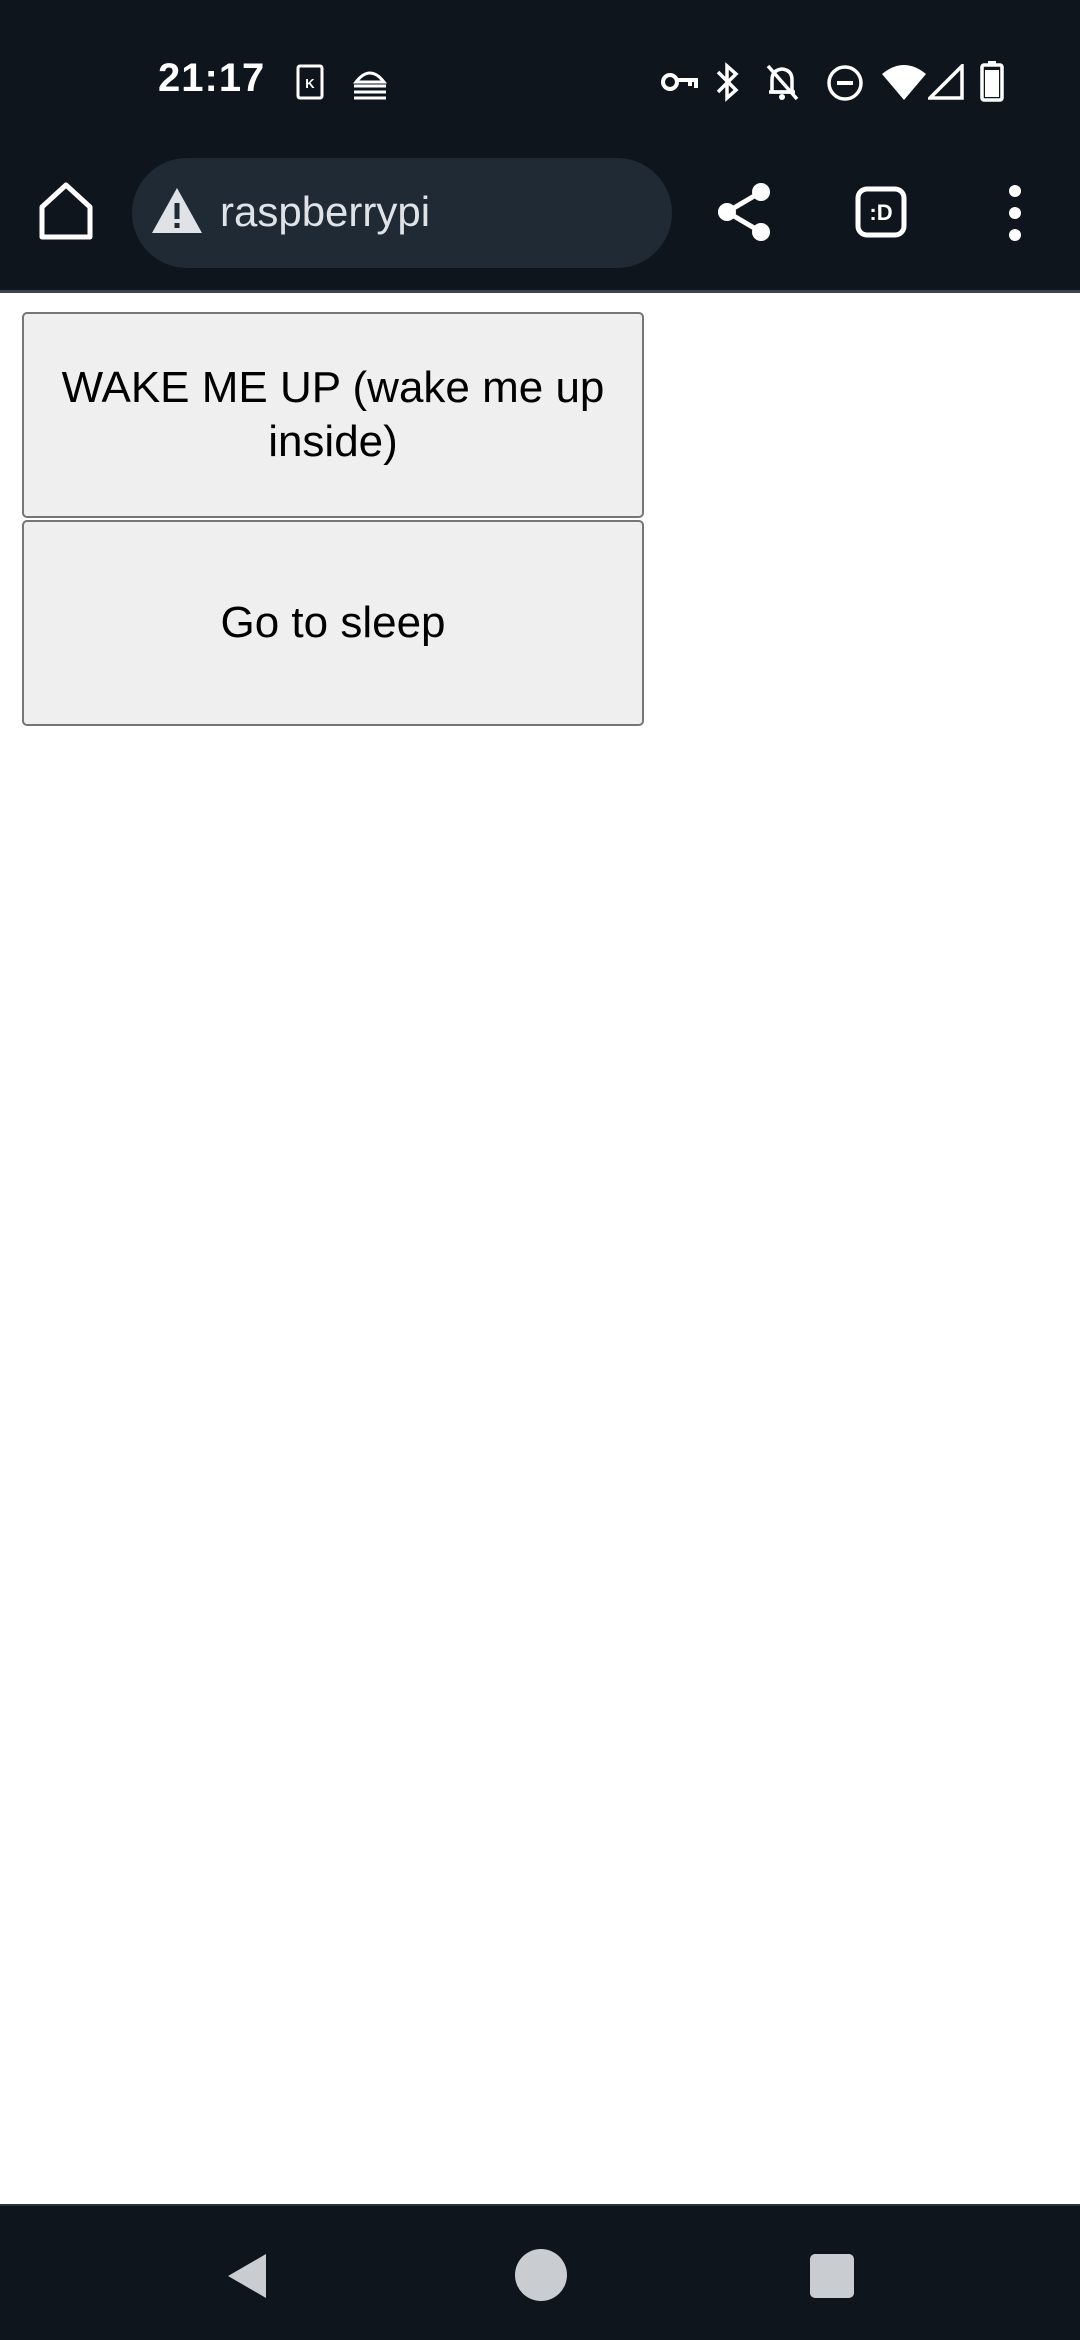 The width and height of the screenshot is (1080, 2340). I want to click on tabs-label: :D, so click(880, 212).